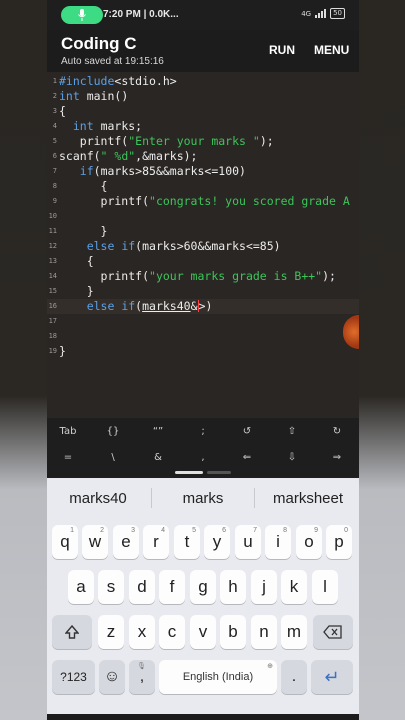 Image resolution: width=405 pixels, height=720 pixels. What do you see at coordinates (68, 431) in the screenshot?
I see `tab-key: Tab` at bounding box center [68, 431].